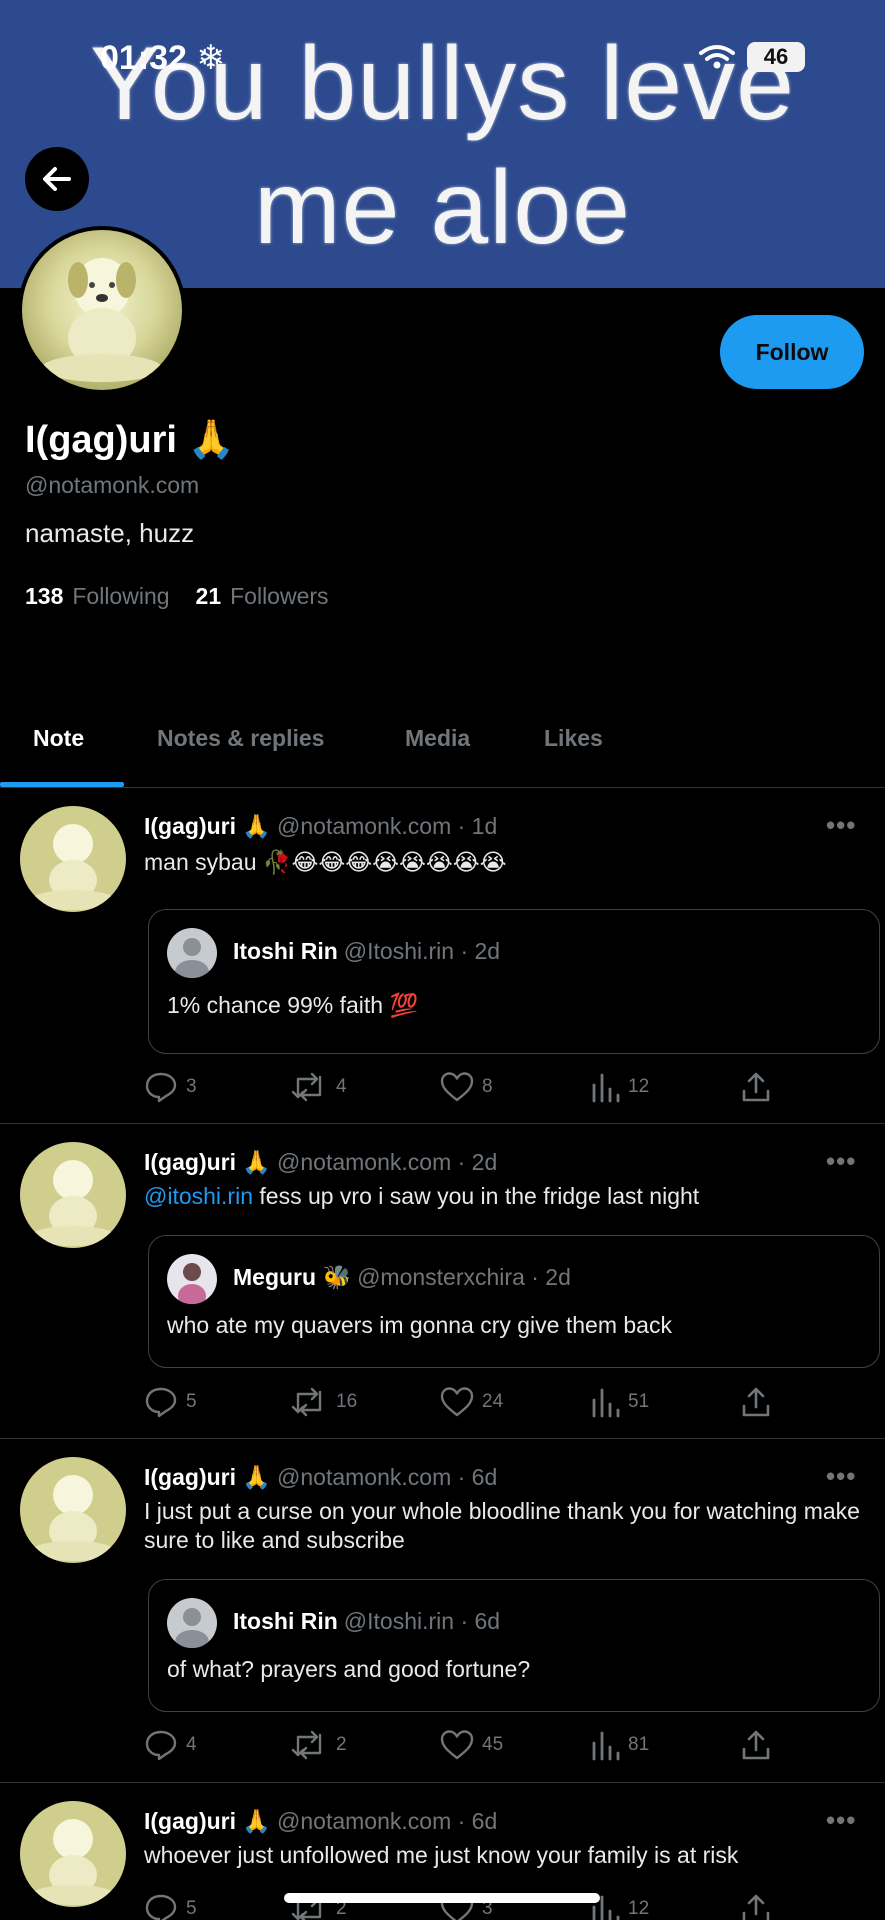 This screenshot has width=885, height=1920. I want to click on views-button: 12, so click(619, 1087).